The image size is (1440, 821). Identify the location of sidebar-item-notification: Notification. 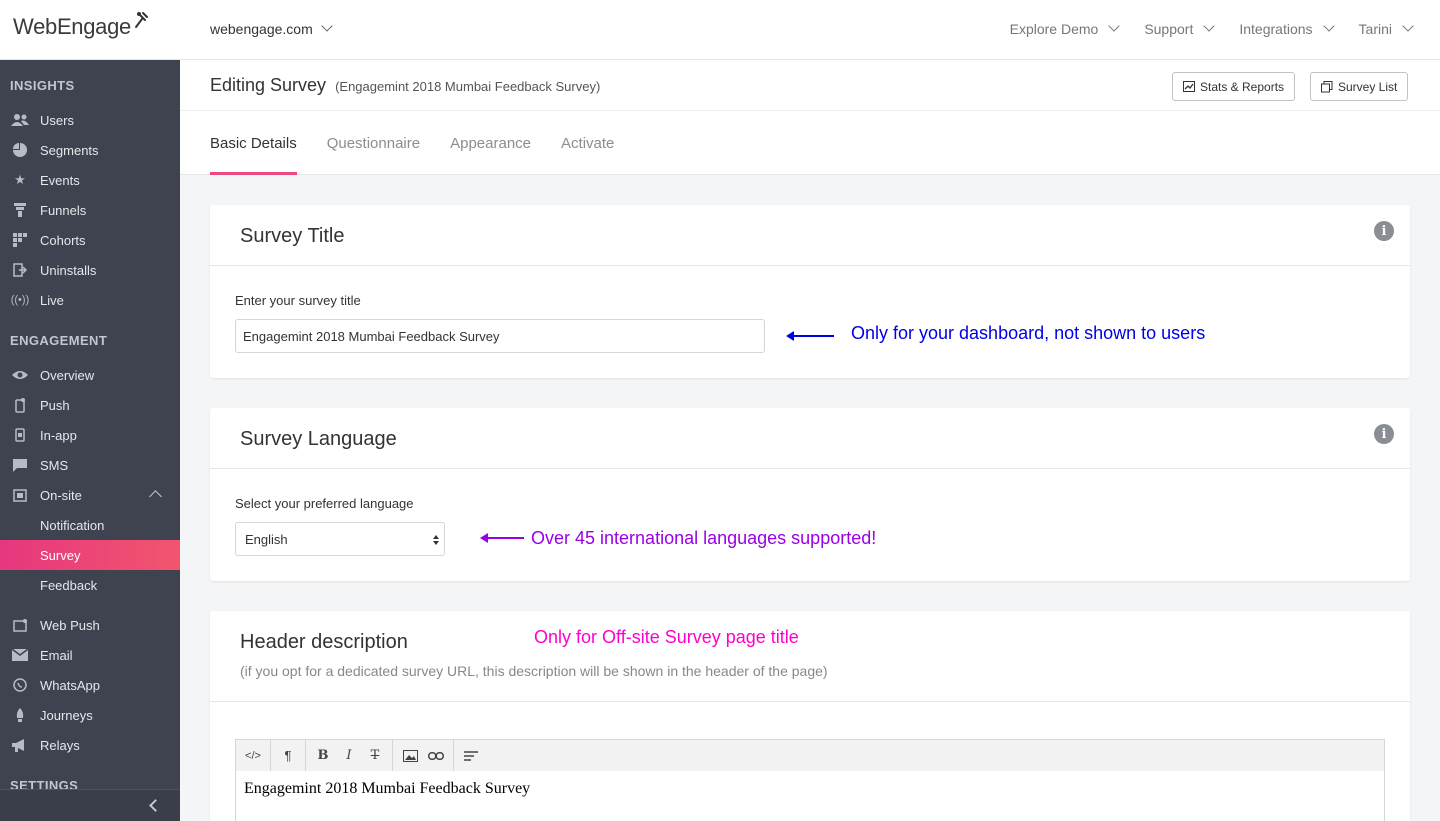
(90, 525).